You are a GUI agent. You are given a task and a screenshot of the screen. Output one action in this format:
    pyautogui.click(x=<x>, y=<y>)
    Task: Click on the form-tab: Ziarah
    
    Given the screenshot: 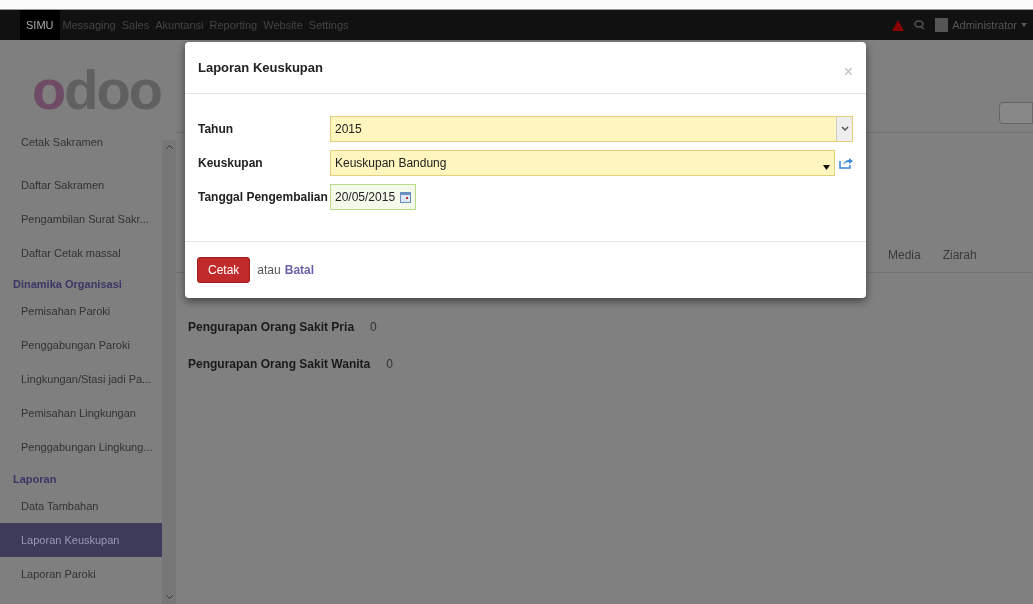 What is the action you would take?
    pyautogui.click(x=959, y=254)
    